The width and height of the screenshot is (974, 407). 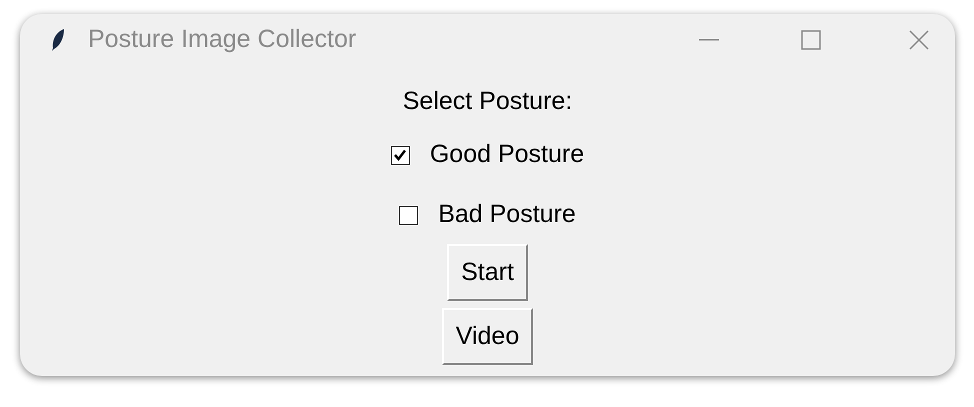 What do you see at coordinates (811, 40) in the screenshot?
I see `maximize-icon` at bounding box center [811, 40].